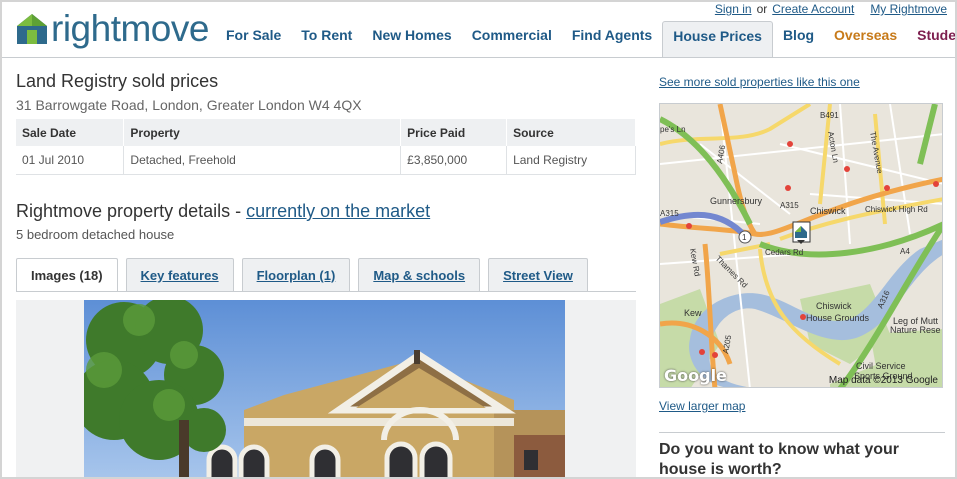 The image size is (957, 479). What do you see at coordinates (798, 39) in the screenshot?
I see `nav-blog: Blog` at bounding box center [798, 39].